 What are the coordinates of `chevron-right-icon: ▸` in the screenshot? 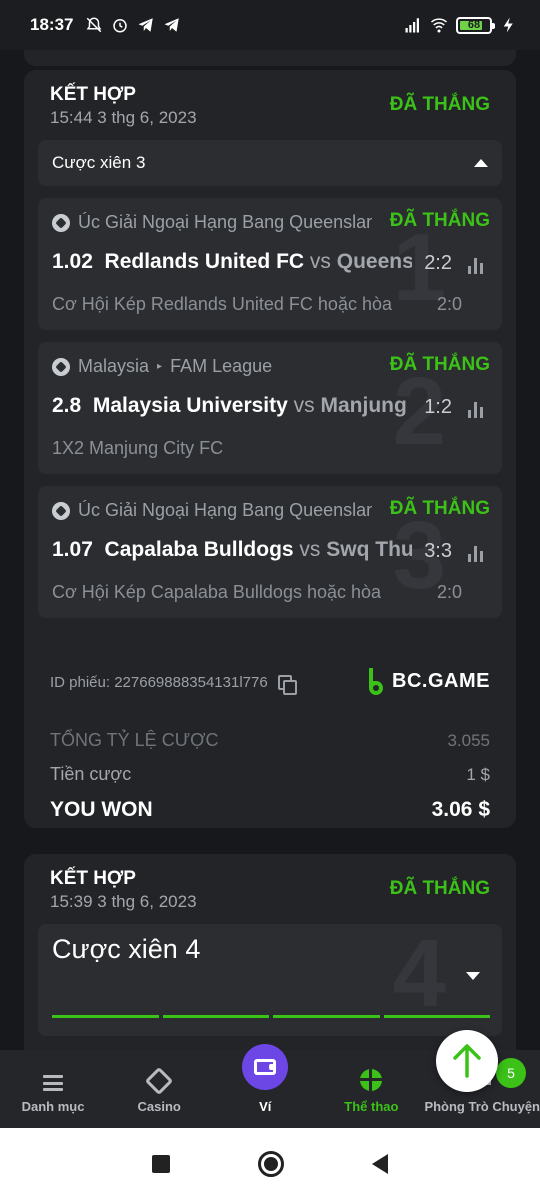 It's located at (160, 366).